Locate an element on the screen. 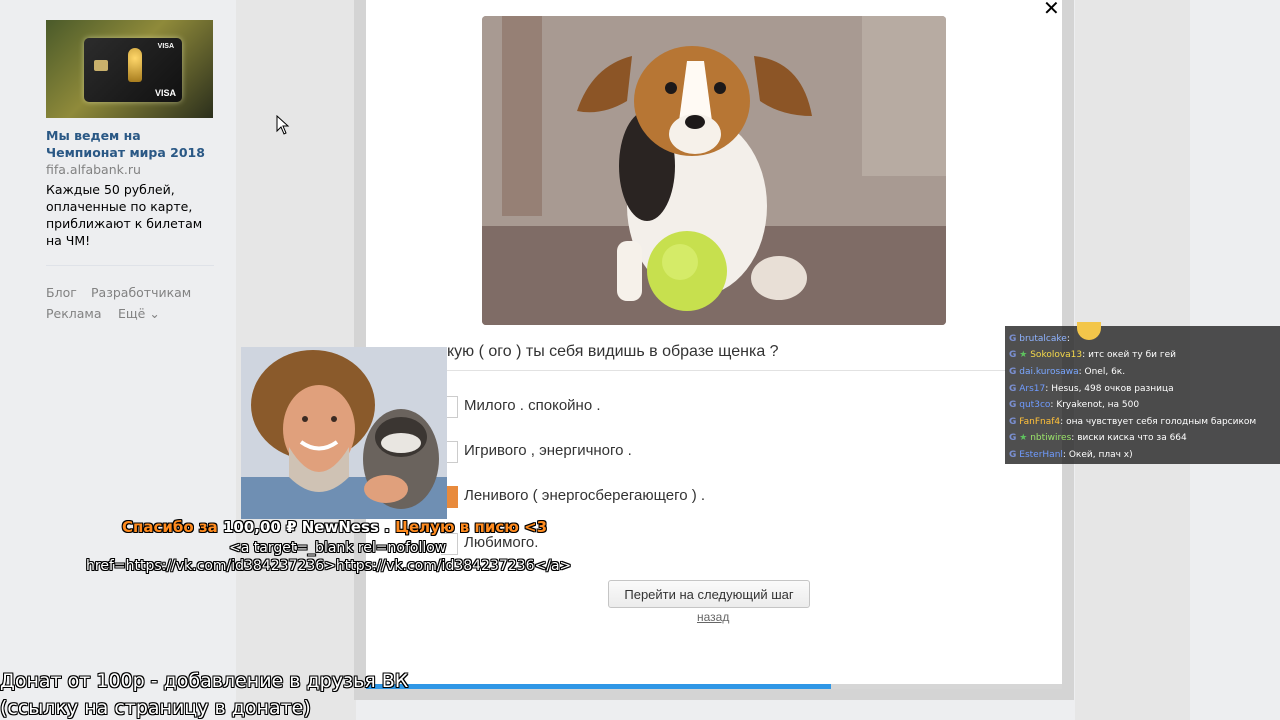 This screenshot has width=1280, height=720. footer-link-blog: Блог is located at coordinates (61, 292).